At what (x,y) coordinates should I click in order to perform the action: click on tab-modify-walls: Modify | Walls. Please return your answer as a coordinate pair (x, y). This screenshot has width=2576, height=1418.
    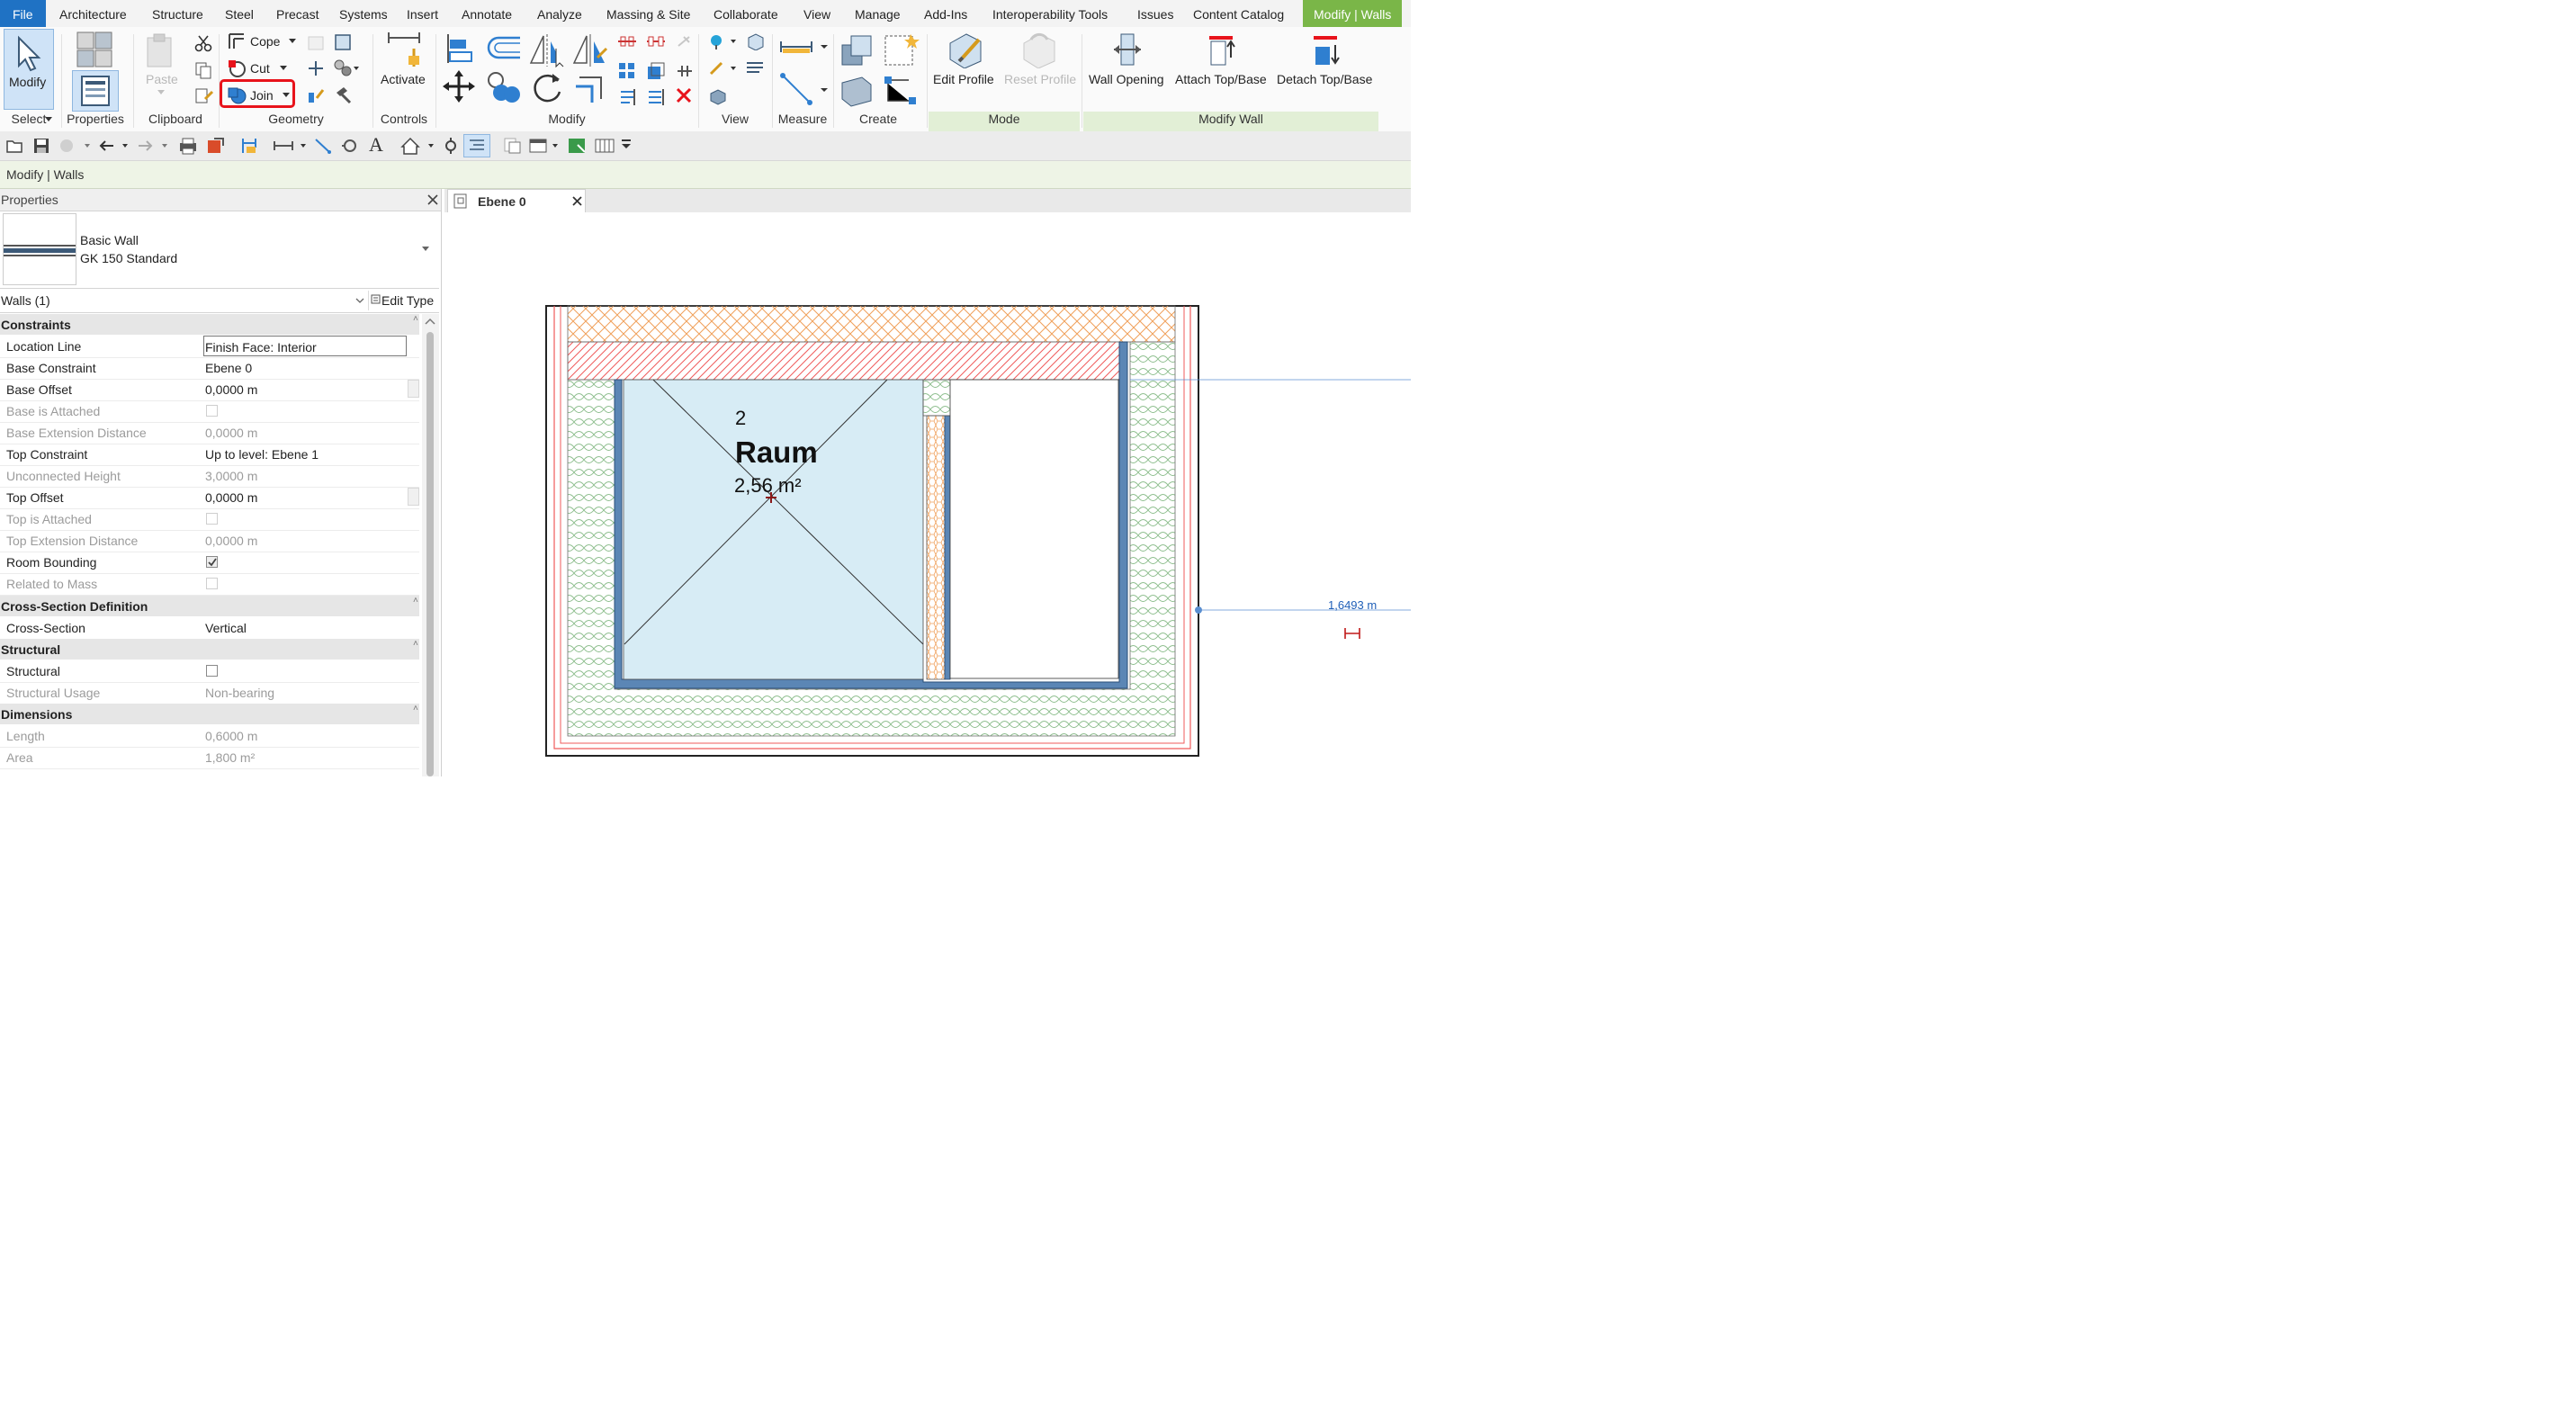
    Looking at the image, I should click on (1353, 13).